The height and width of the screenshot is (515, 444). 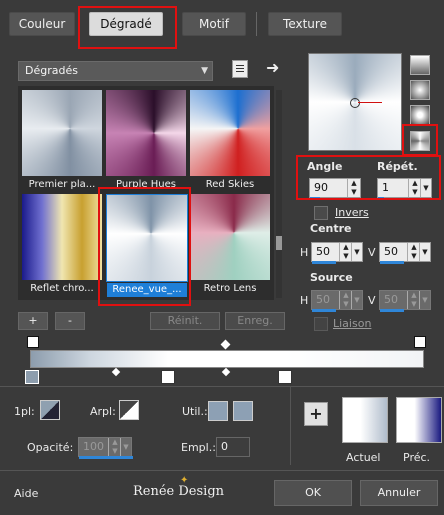 What do you see at coordinates (420, 342) in the screenshot?
I see `stop-marker-top-right-icon` at bounding box center [420, 342].